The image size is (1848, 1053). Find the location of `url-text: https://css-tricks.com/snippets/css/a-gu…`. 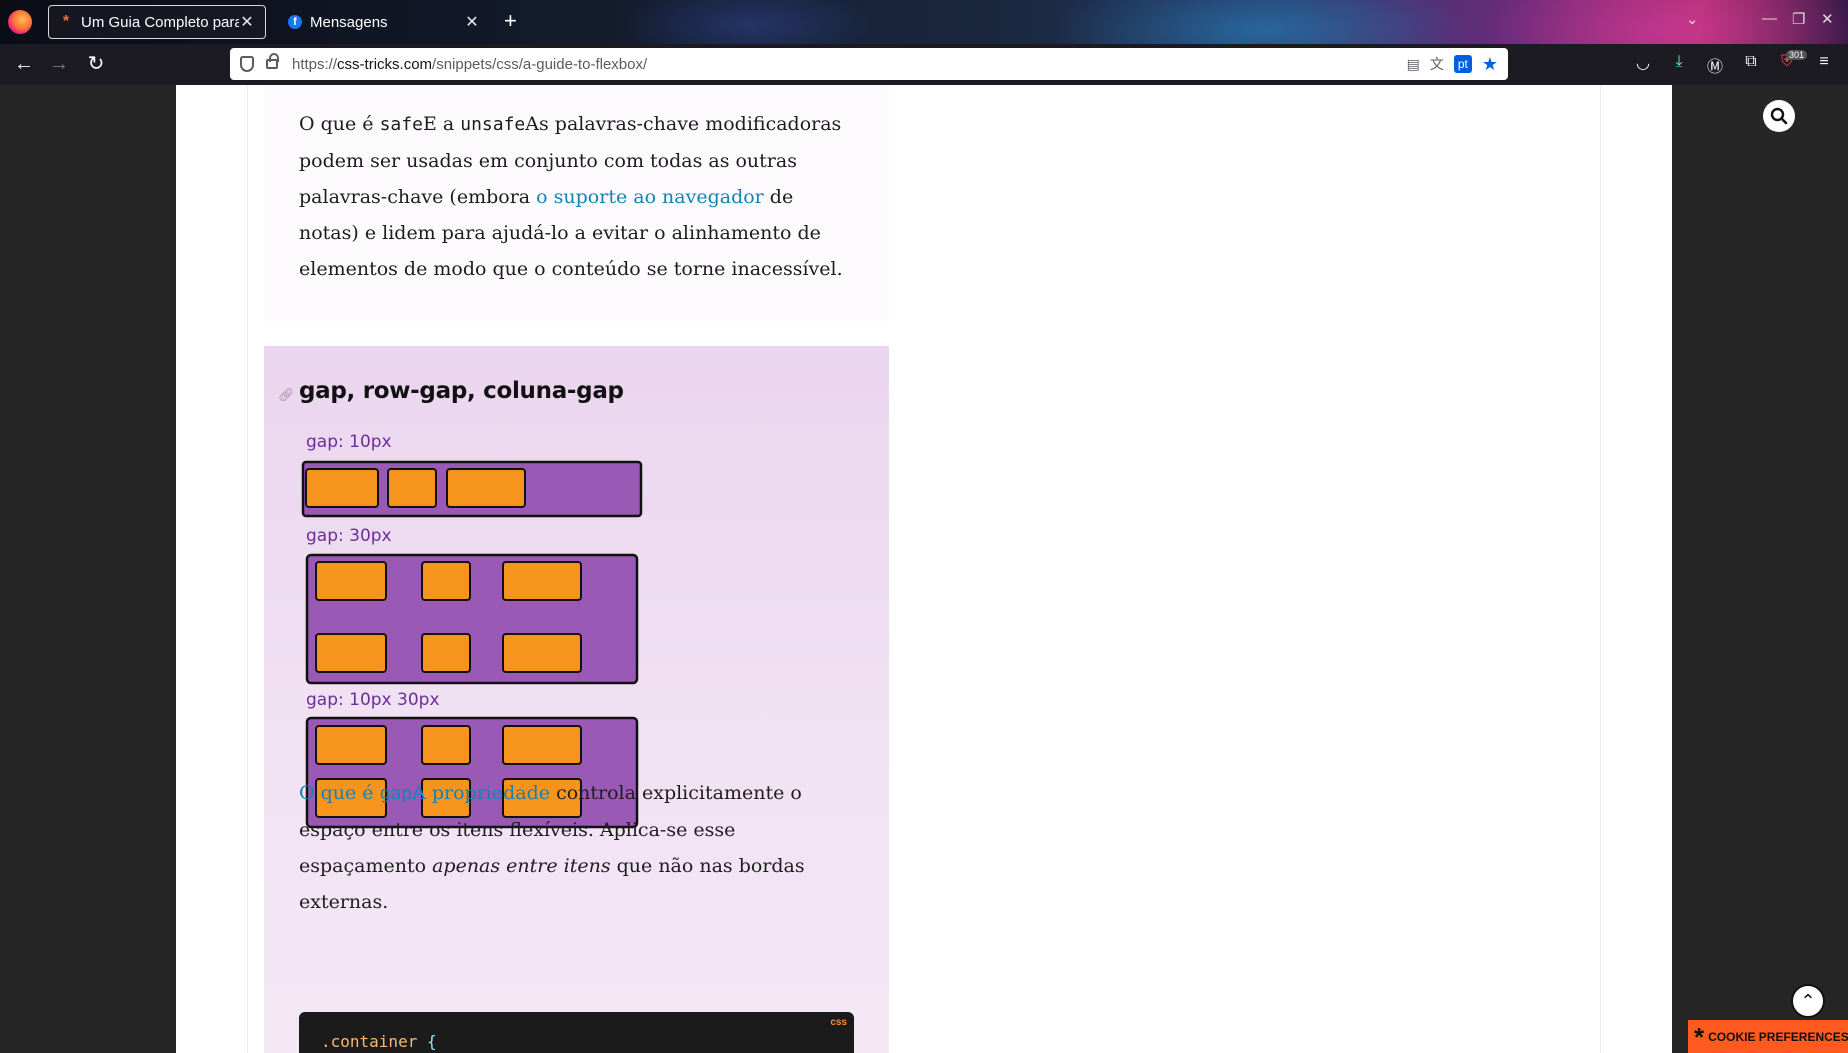

url-text: https://css-tricks.com/snippets/css/a-gu… is located at coordinates (469, 64).